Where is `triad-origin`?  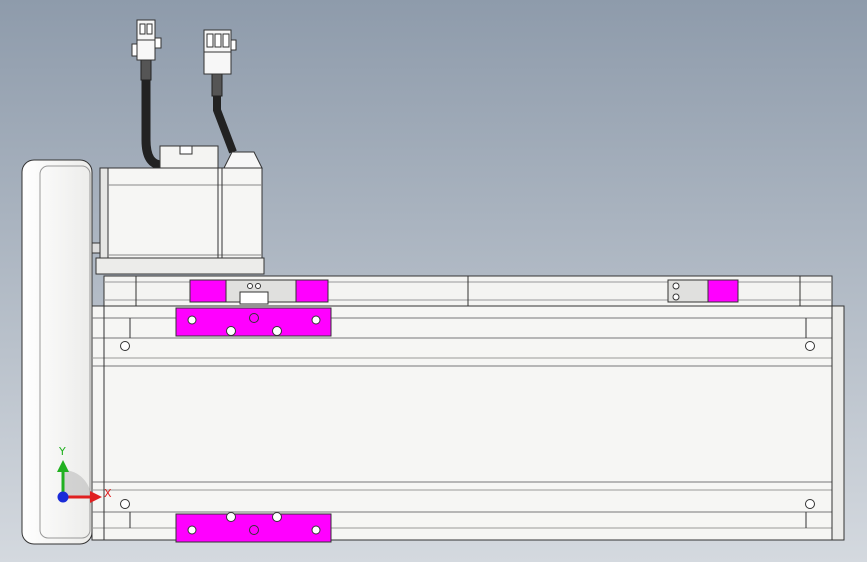 triad-origin is located at coordinates (63, 497).